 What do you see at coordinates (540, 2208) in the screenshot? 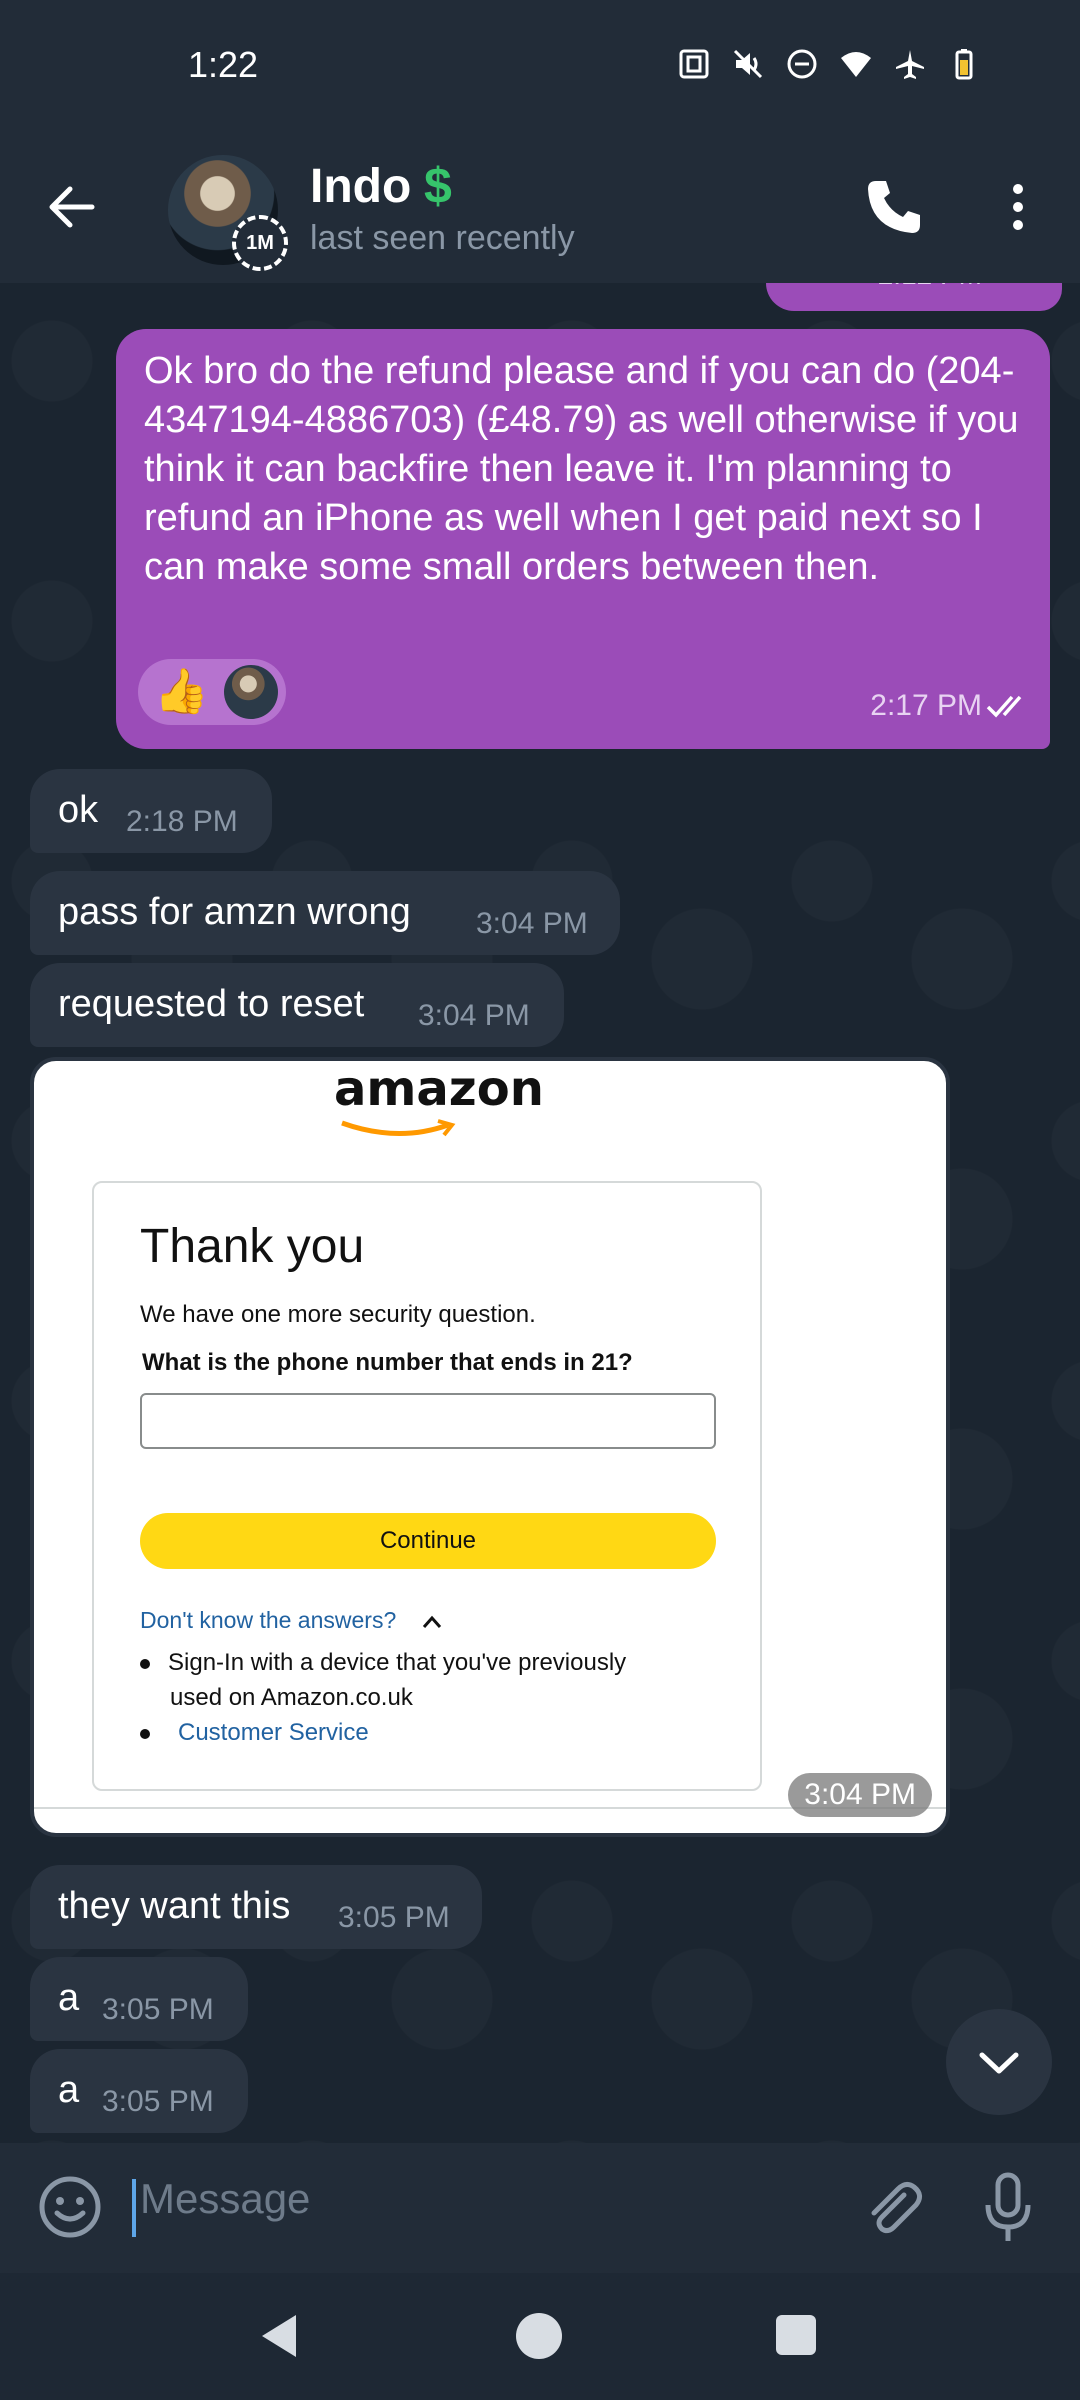
I see `message-composer: Message` at bounding box center [540, 2208].